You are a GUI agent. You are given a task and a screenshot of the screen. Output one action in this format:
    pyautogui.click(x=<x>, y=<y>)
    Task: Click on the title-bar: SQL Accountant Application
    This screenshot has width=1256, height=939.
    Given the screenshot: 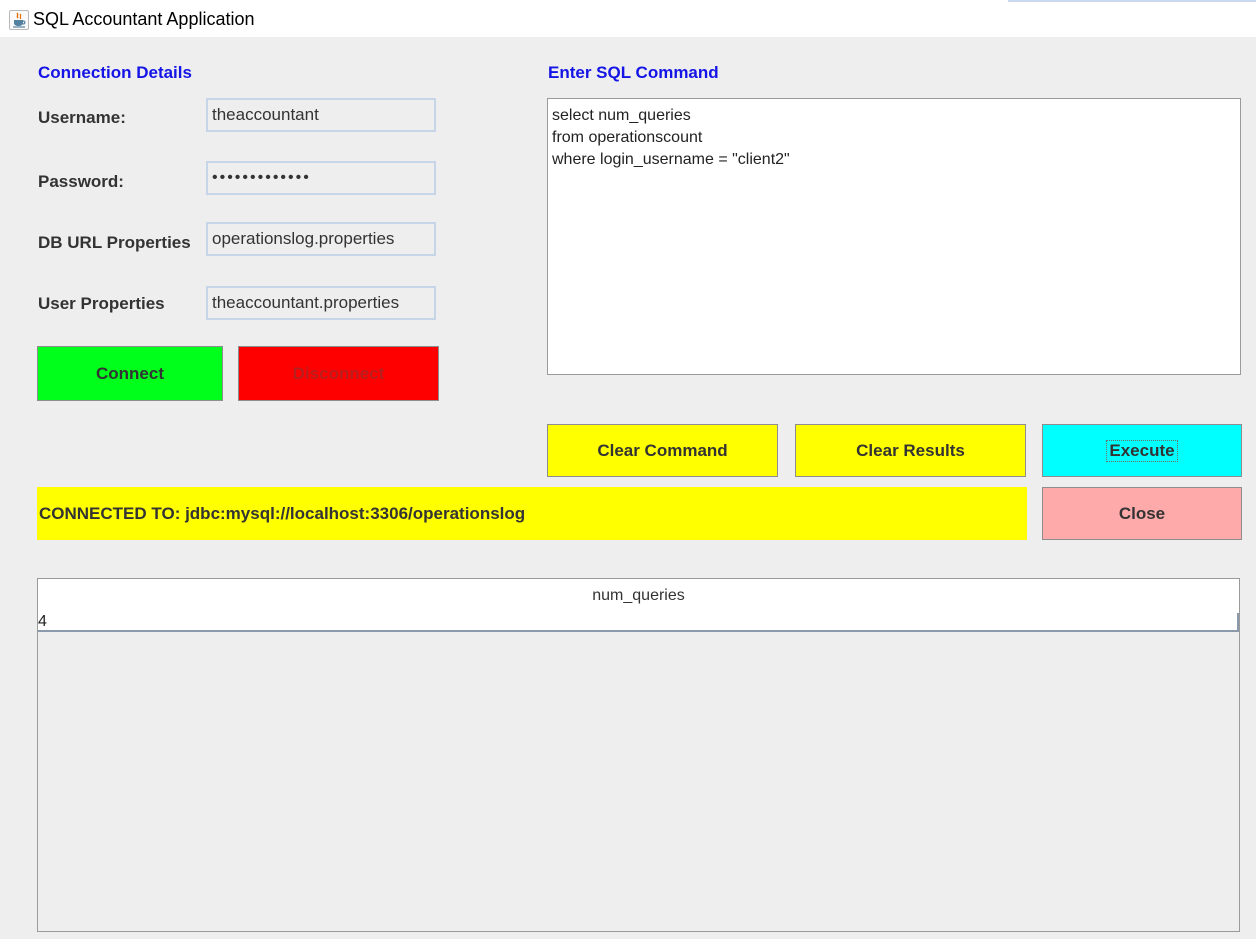 What is the action you would take?
    pyautogui.click(x=628, y=18)
    